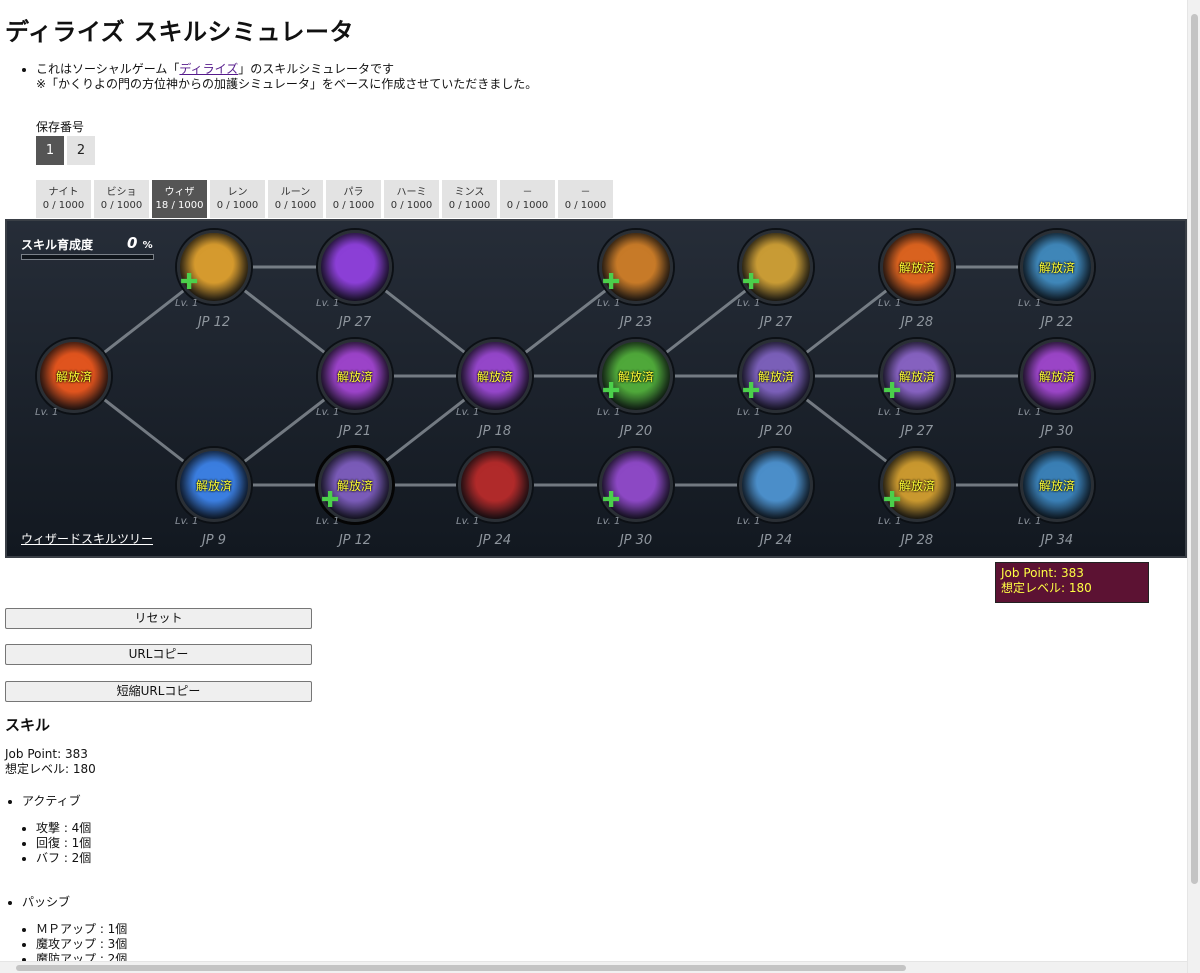  I want to click on vertical-scrollbar, so click(1193, 486).